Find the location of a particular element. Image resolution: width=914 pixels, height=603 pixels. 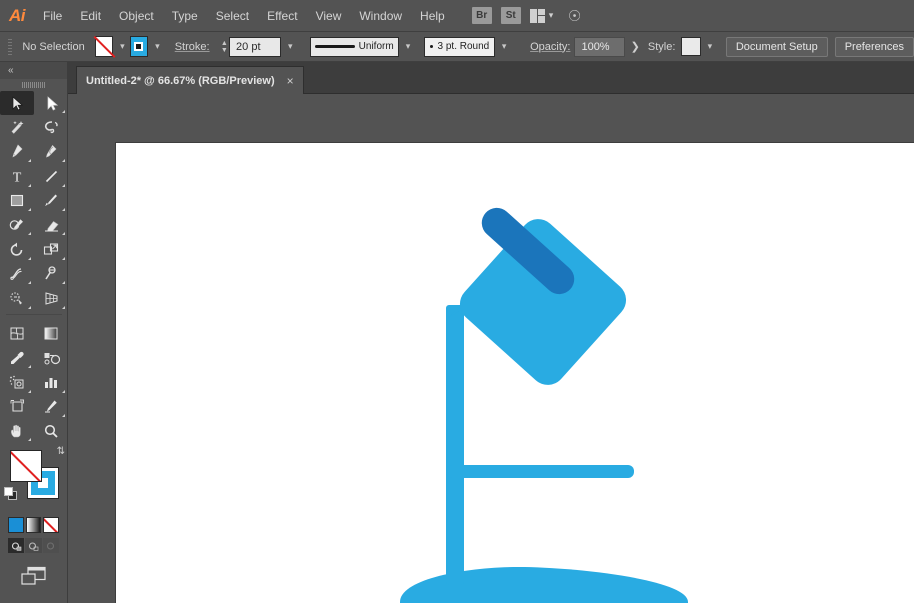

gradient-tool is located at coordinates (51, 334).